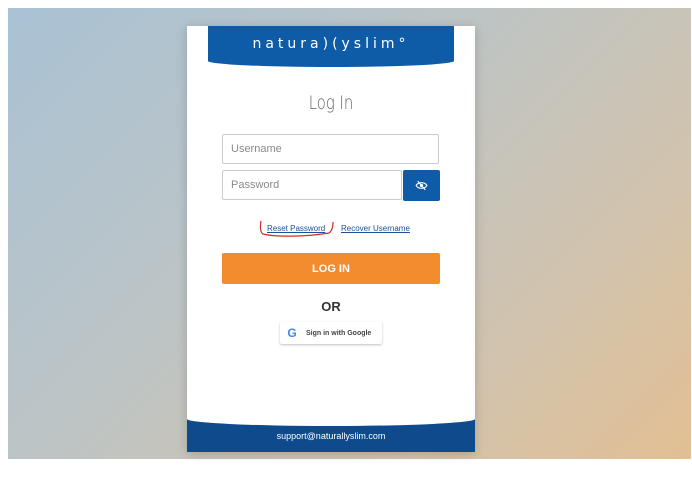 Image resolution: width=692 pixels, height=489 pixels. I want to click on password-input, so click(312, 185).